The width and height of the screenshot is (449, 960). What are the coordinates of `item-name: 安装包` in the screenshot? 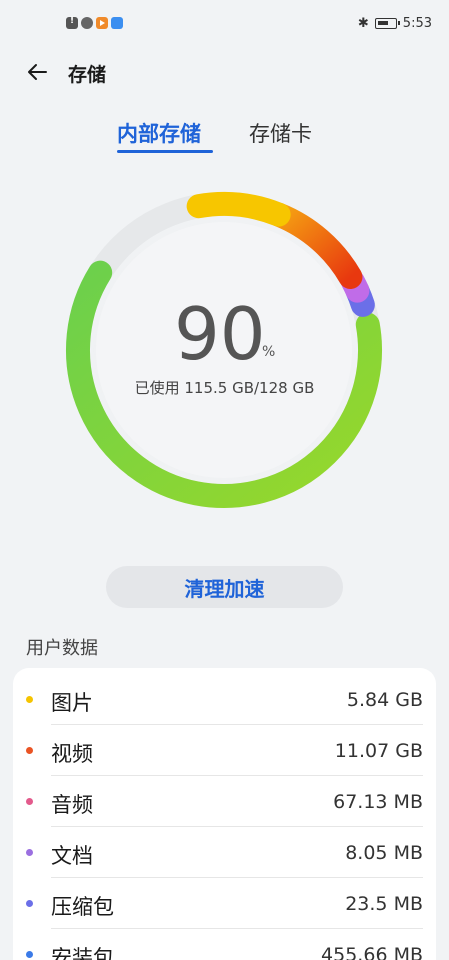 It's located at (82, 953).